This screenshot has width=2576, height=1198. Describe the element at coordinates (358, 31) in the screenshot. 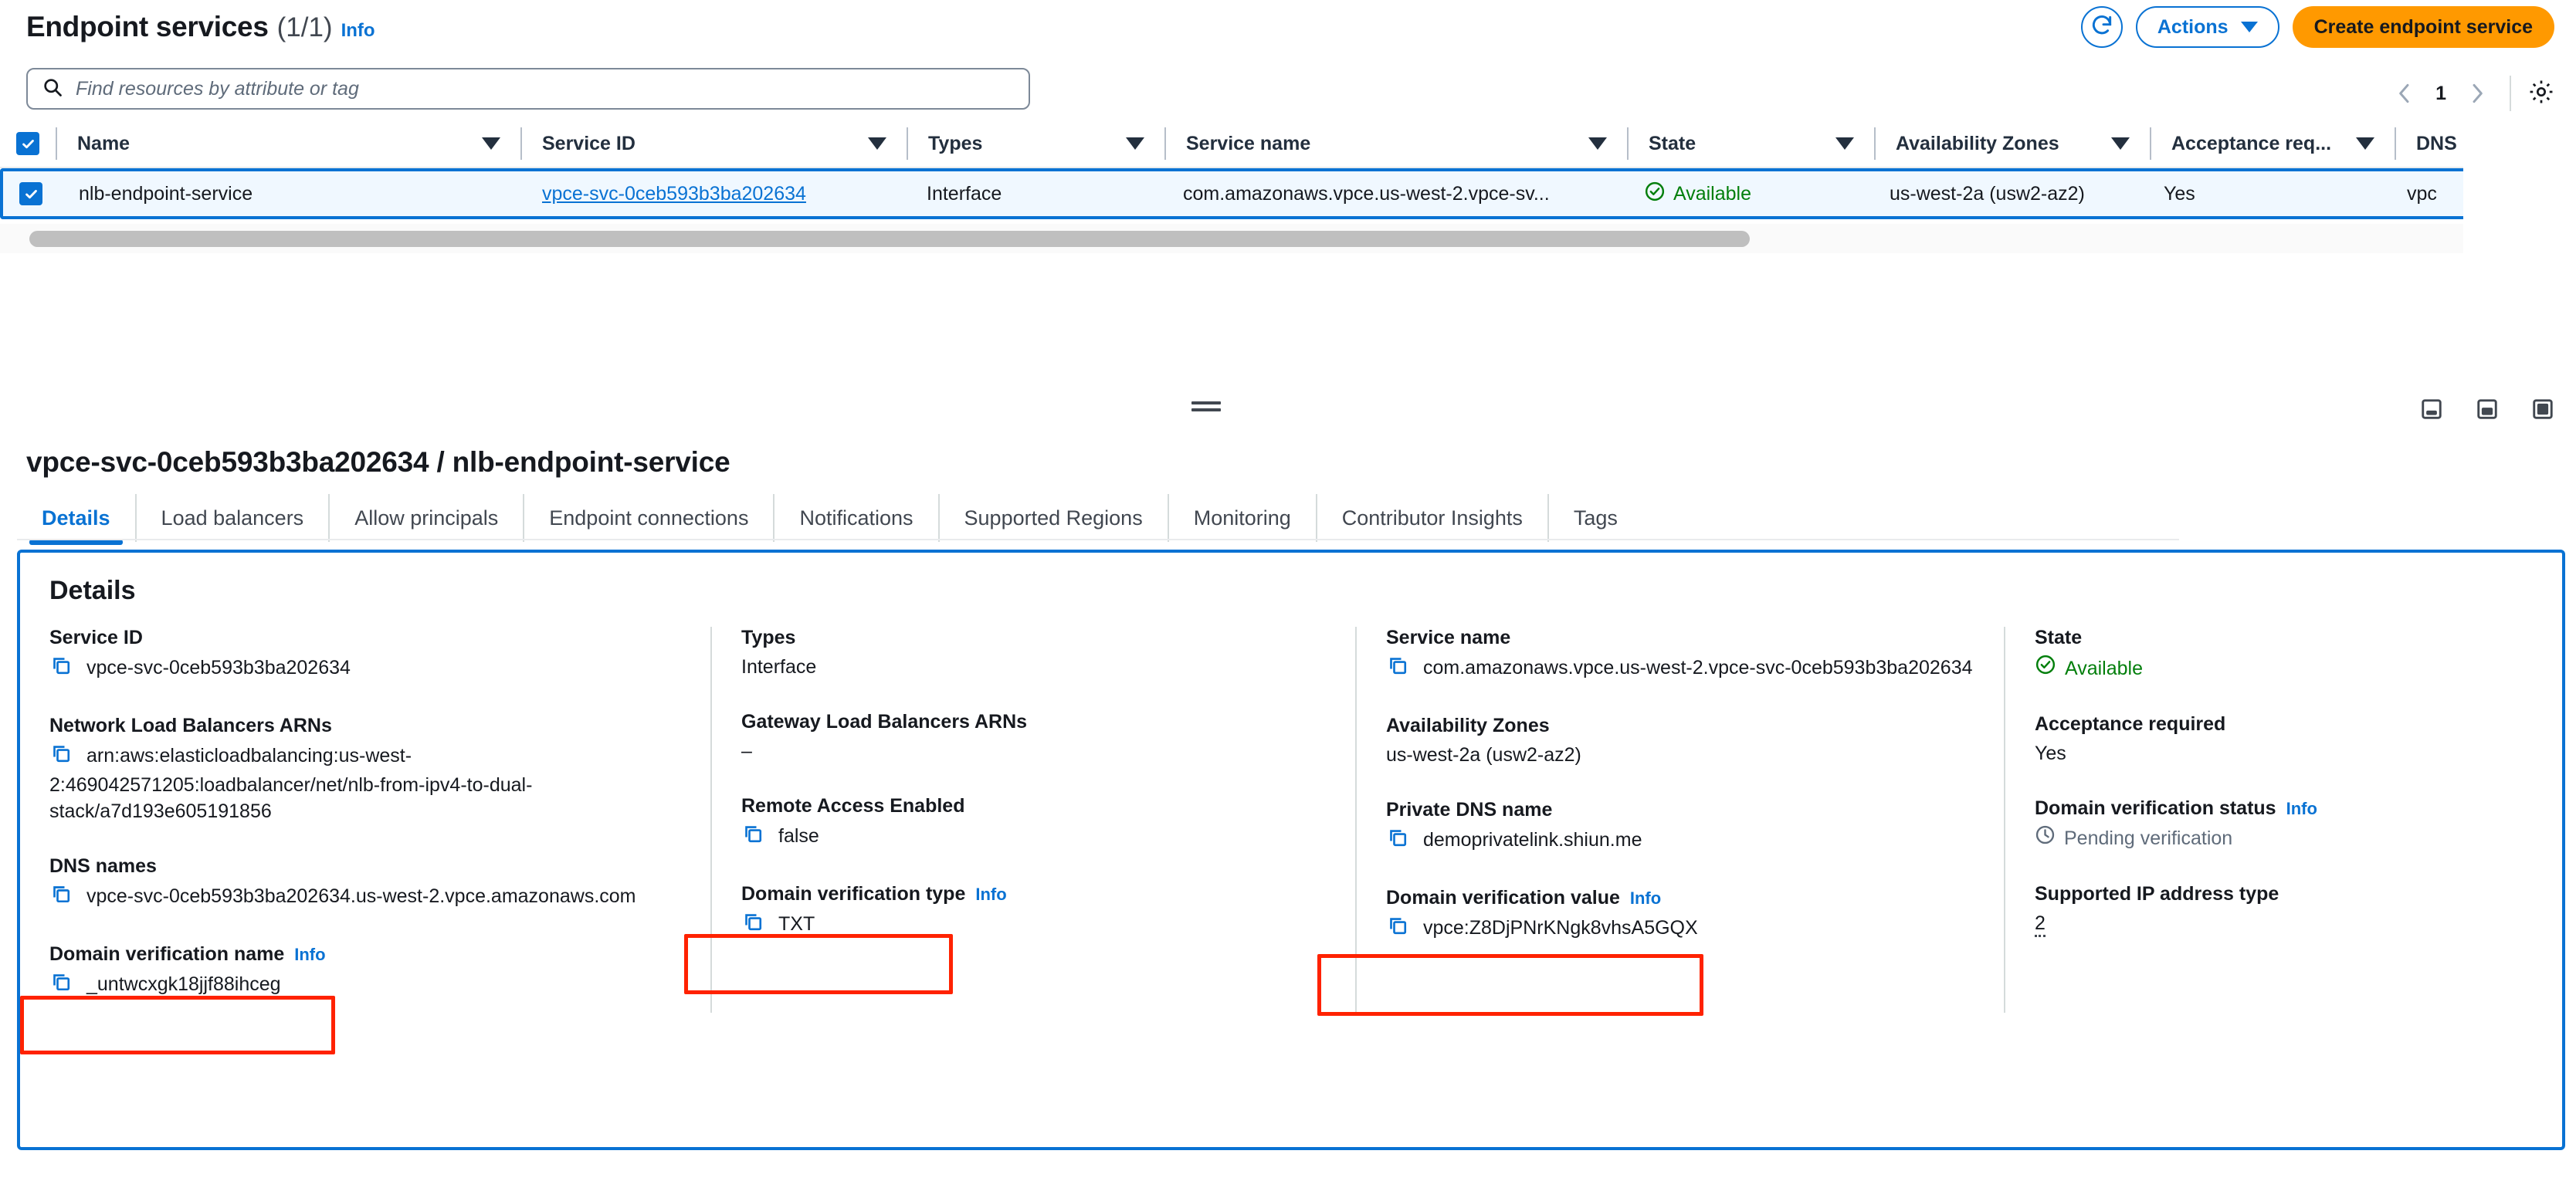

I see `header-info-link: Info` at that location.